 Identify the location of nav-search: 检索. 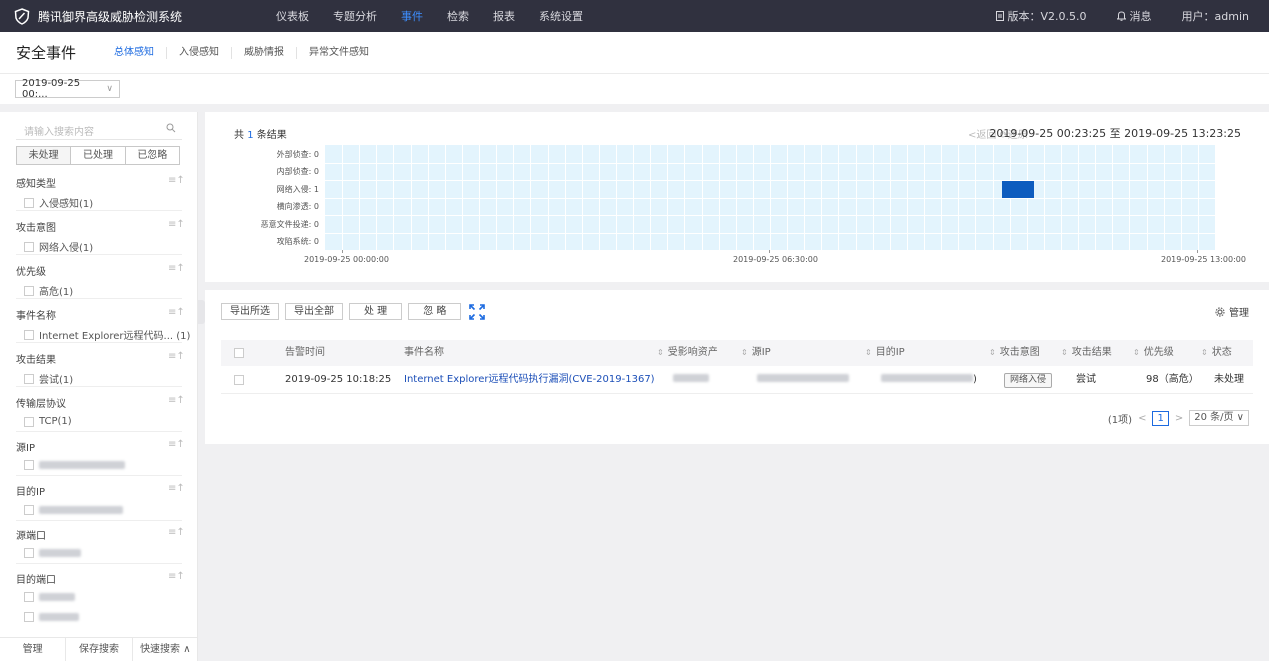
(458, 16).